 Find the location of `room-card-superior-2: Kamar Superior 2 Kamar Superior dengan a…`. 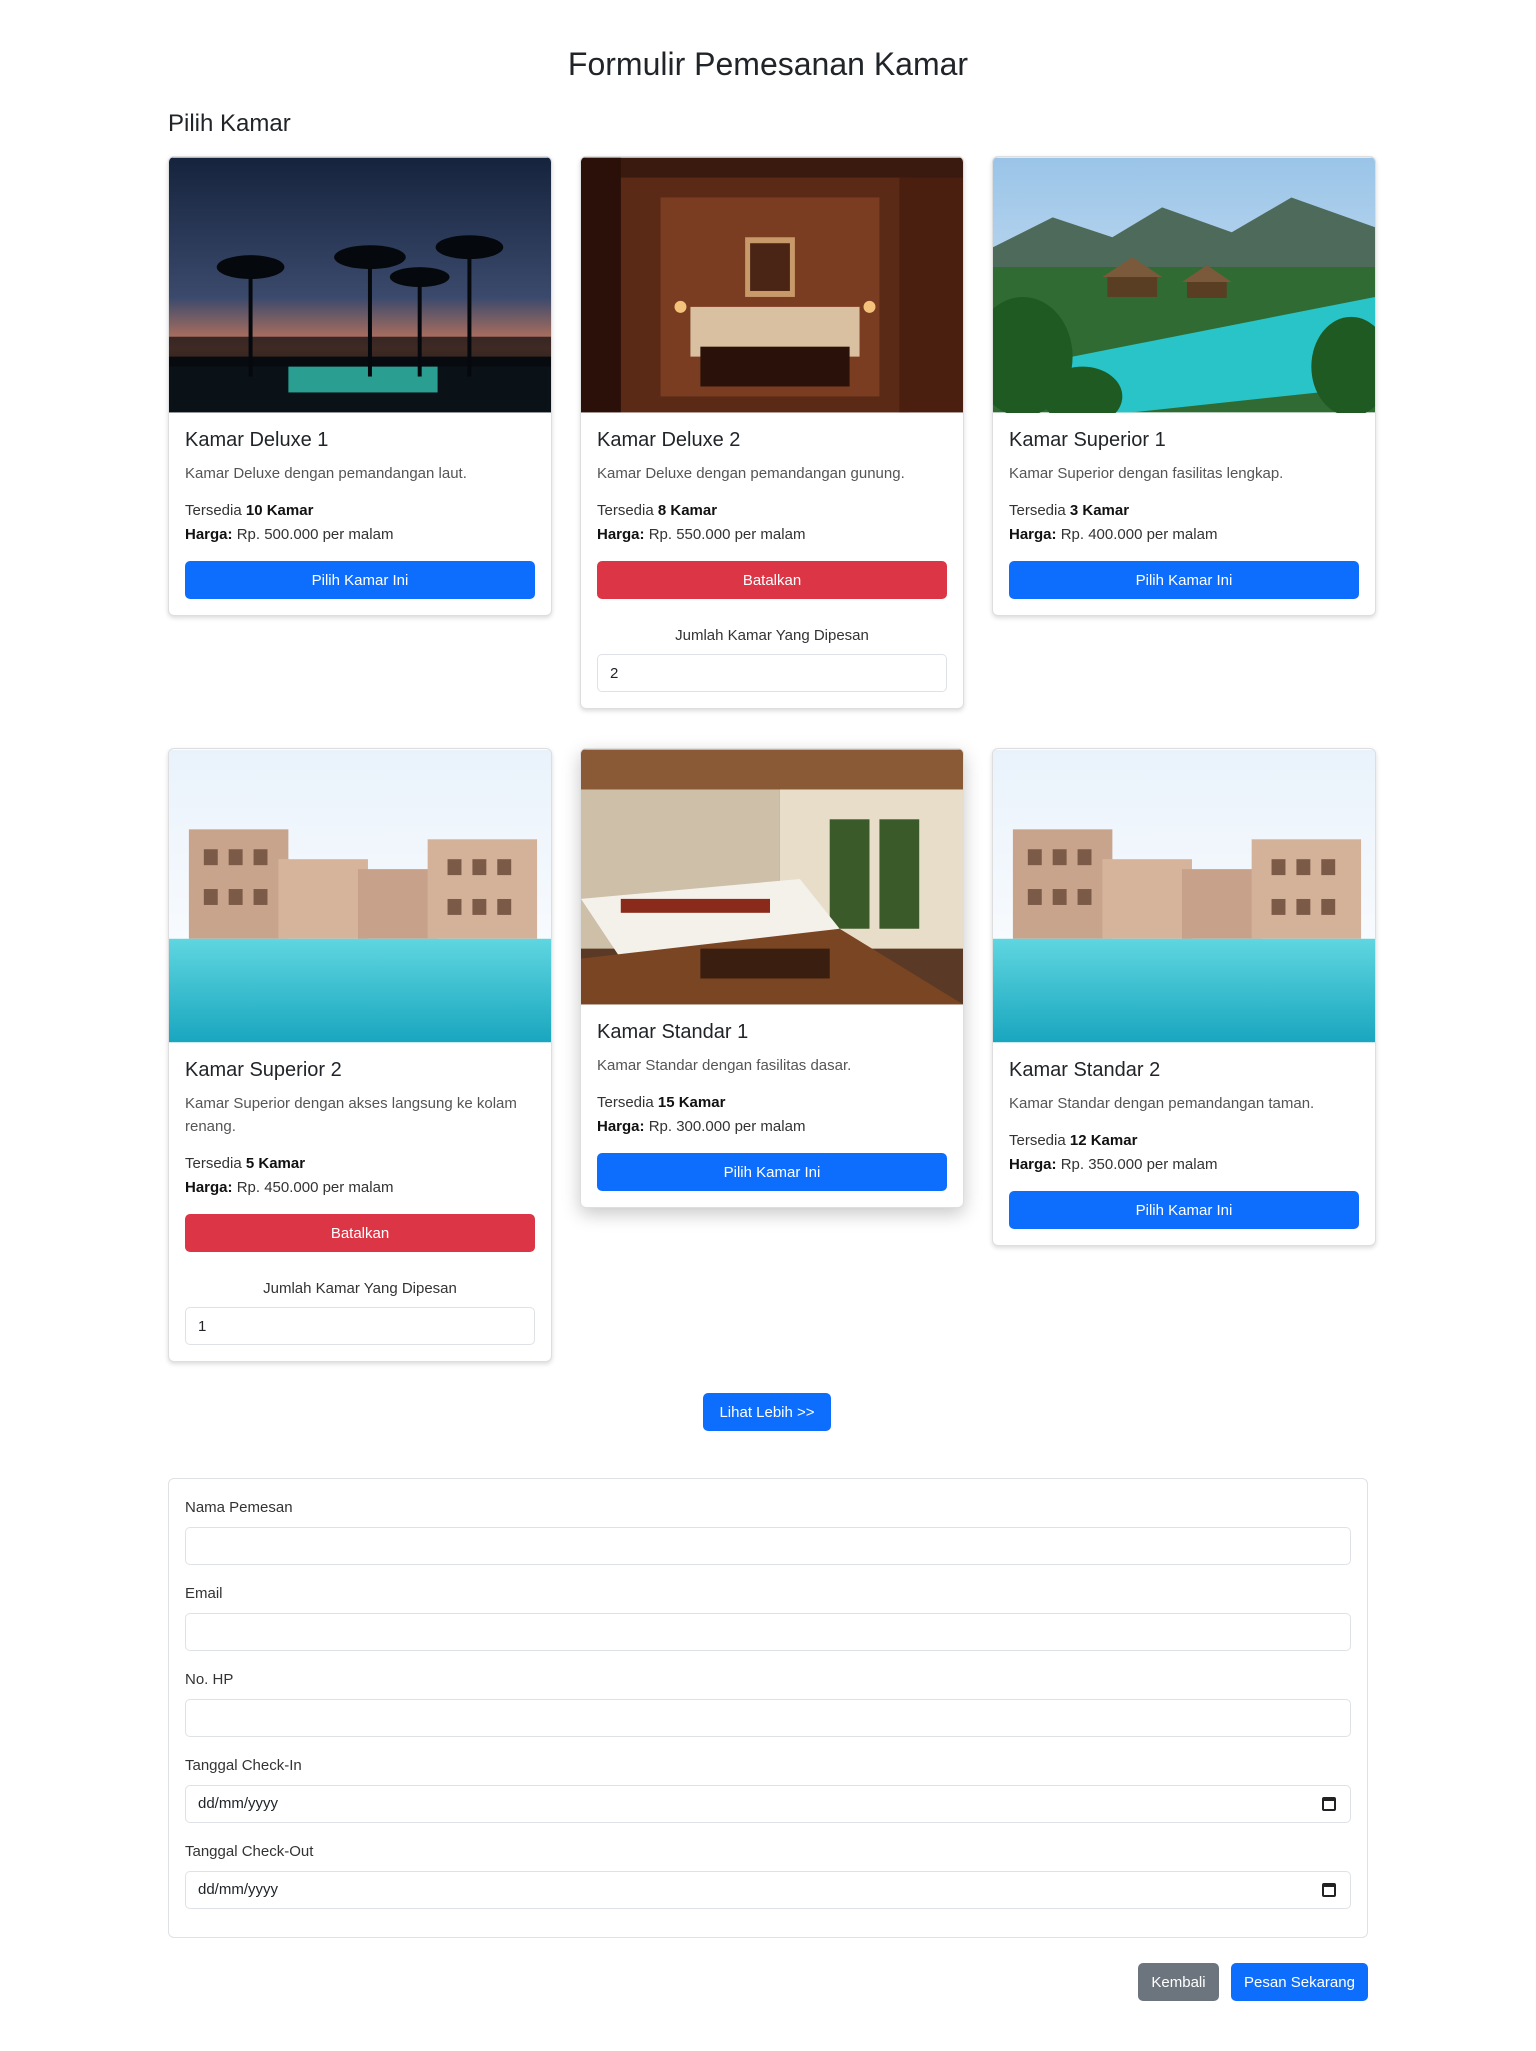

room-card-superior-2: Kamar Superior 2 Kamar Superior dengan a… is located at coordinates (360, 1055).